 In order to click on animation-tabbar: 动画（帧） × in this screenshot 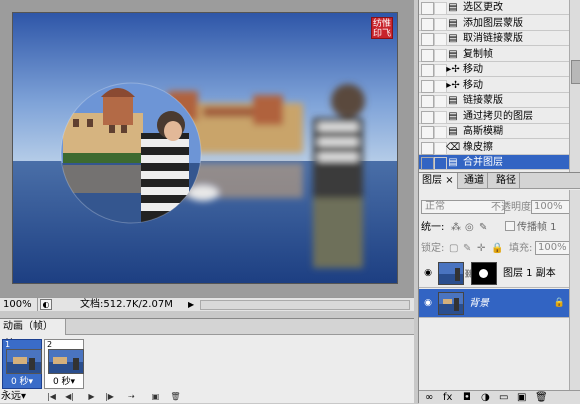, I will do `click(207, 333)`.